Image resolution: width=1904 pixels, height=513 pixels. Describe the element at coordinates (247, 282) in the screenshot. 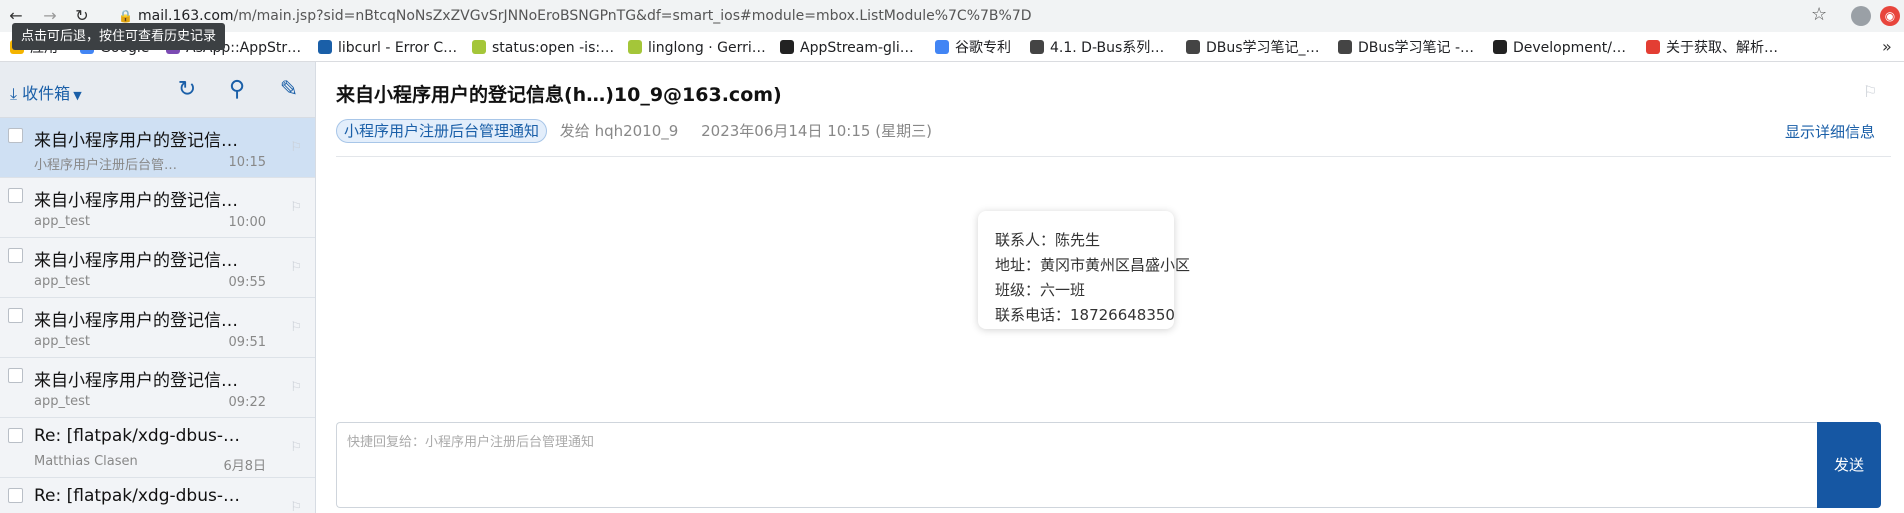

I see `mail-time: 09:55` at that location.